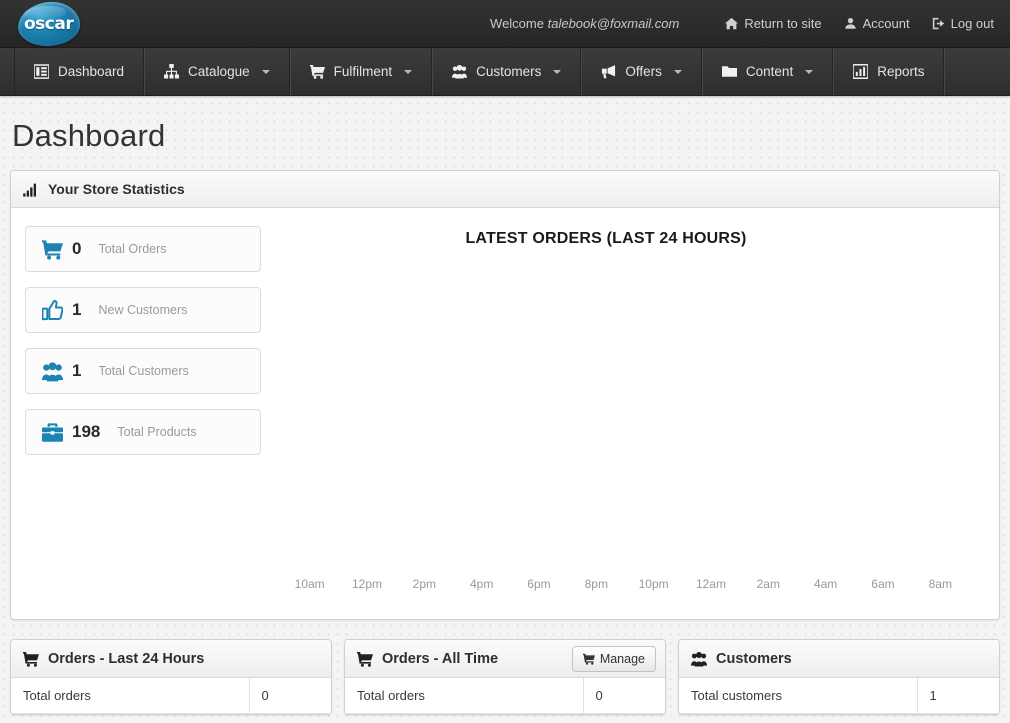 The image size is (1010, 723). Describe the element at coordinates (977, 71) in the screenshot. I see `nav-filler` at that location.